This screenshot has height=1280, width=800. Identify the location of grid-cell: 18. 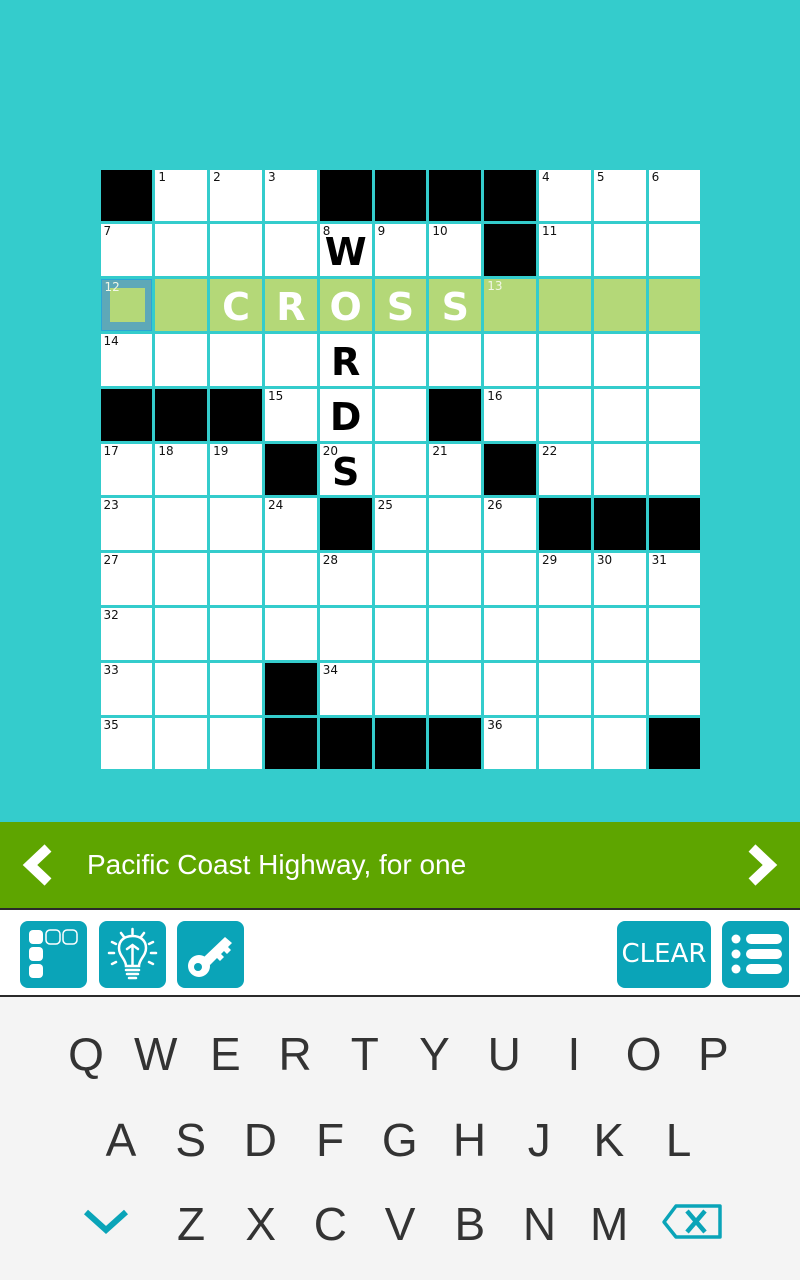
(181, 469).